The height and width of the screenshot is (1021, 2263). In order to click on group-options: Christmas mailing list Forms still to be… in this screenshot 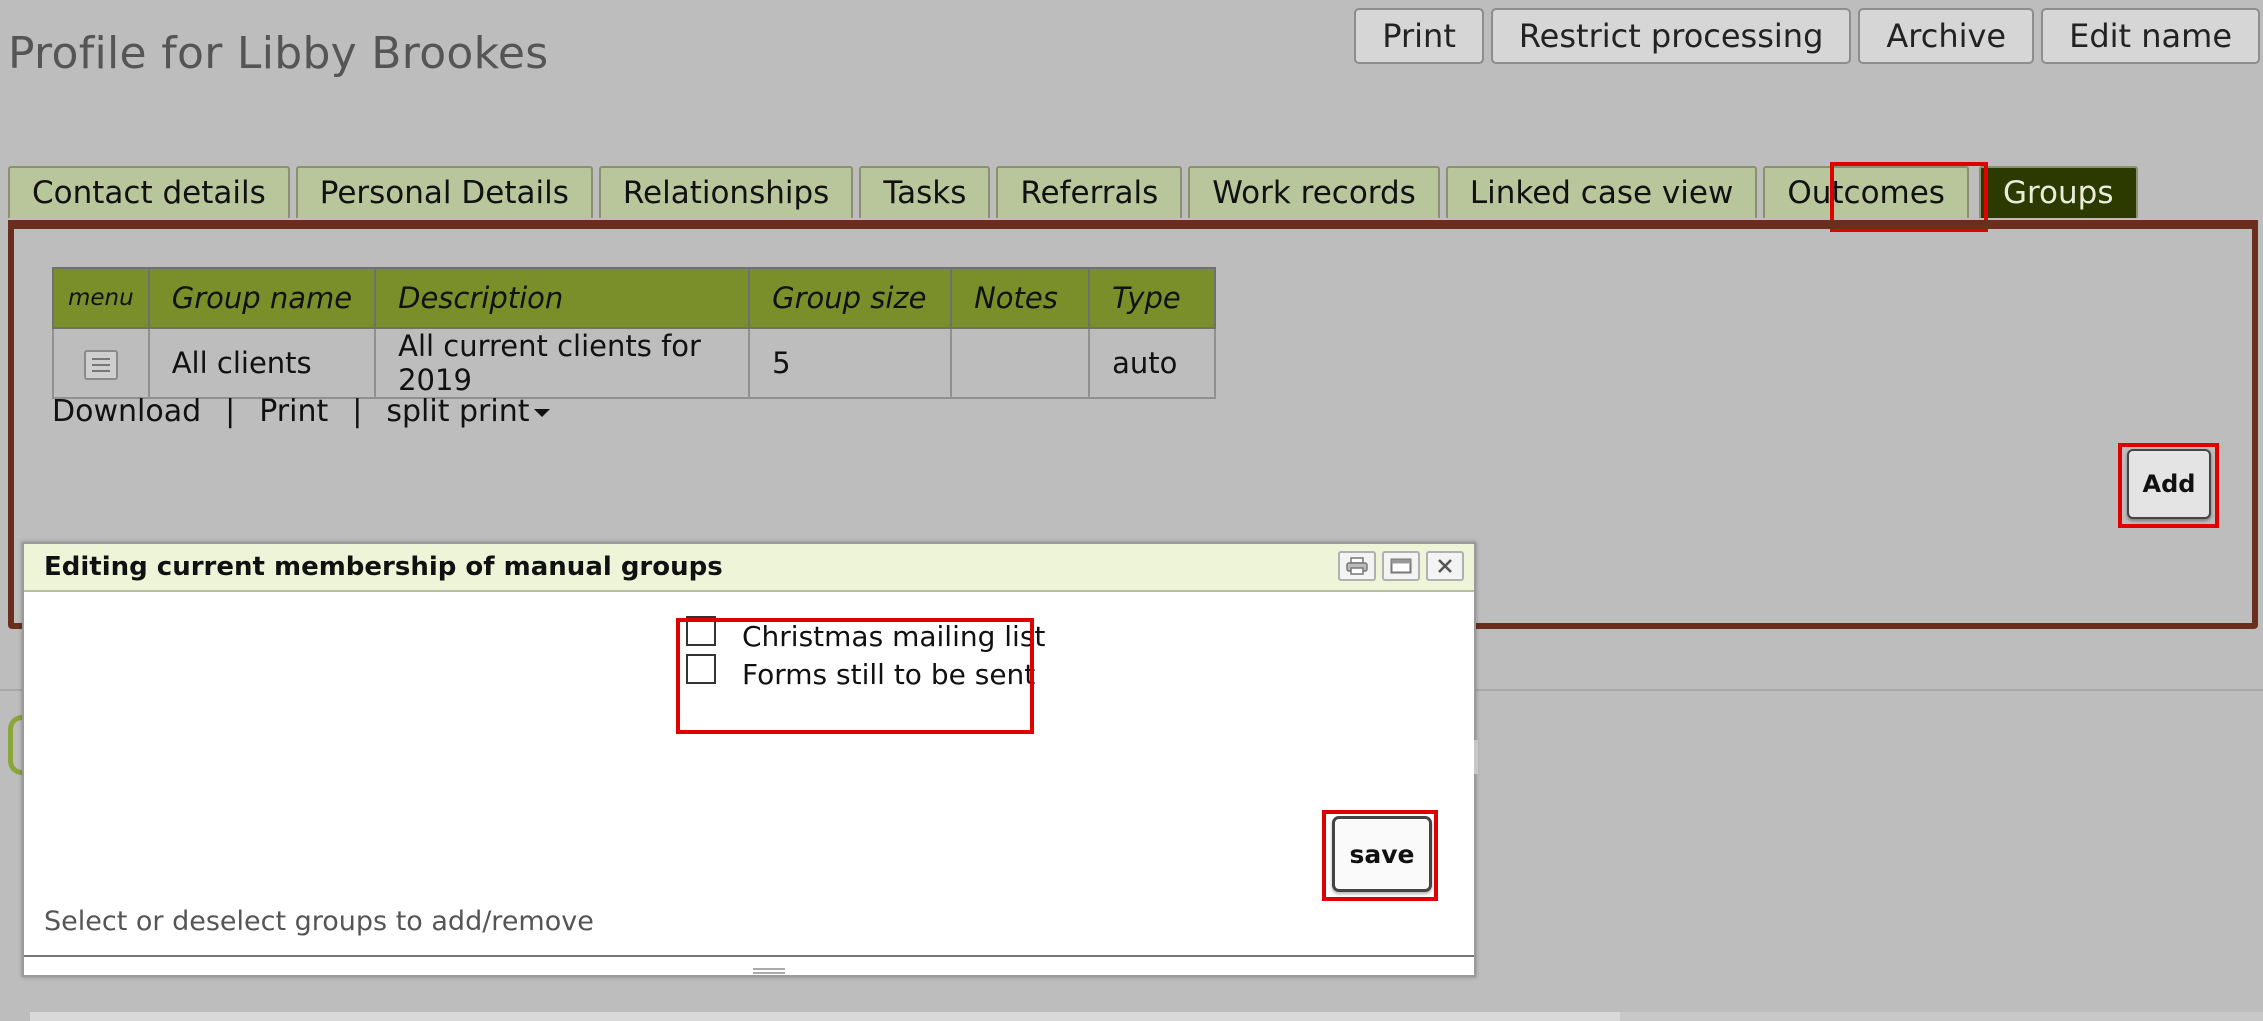, I will do `click(866, 656)`.